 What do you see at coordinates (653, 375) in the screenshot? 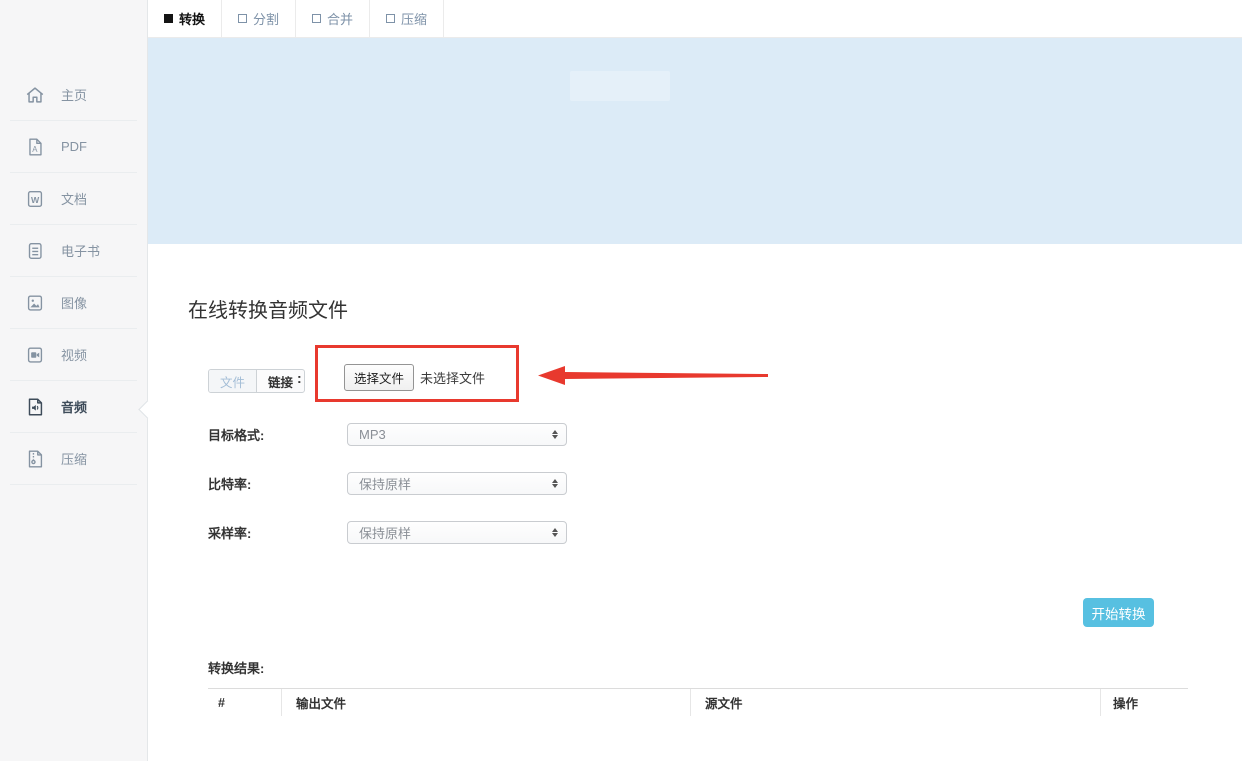
I see `red-annotation-arrow` at bounding box center [653, 375].